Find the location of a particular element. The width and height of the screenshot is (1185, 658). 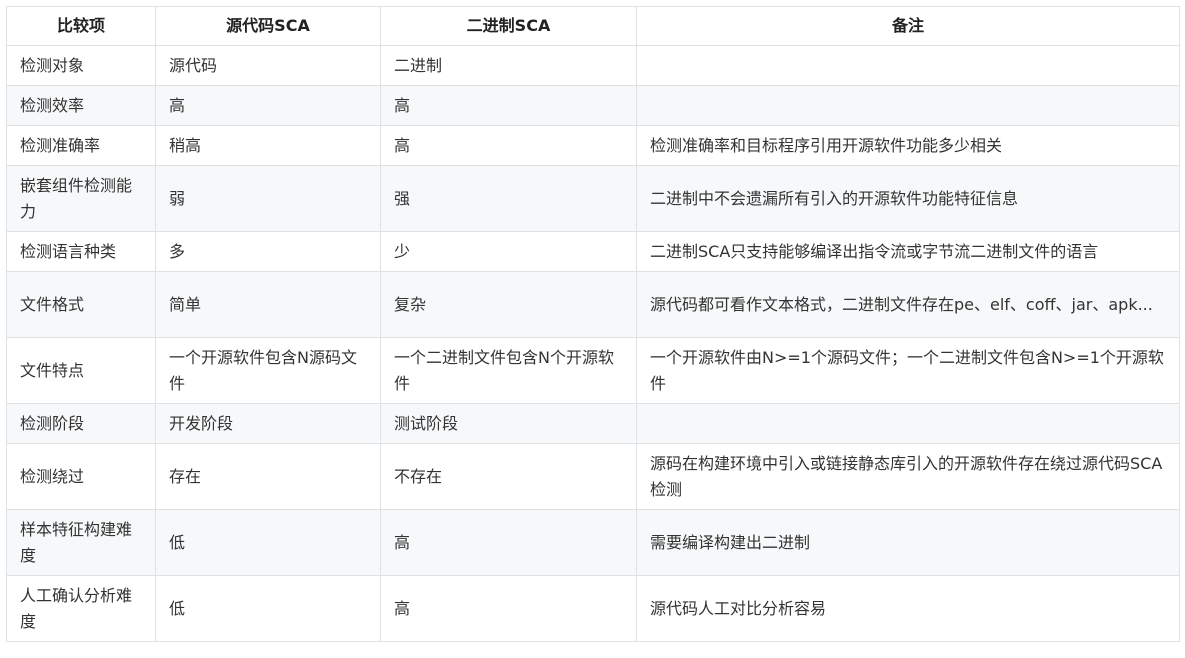

cell-binary-sca: 二进制 is located at coordinates (508, 65).